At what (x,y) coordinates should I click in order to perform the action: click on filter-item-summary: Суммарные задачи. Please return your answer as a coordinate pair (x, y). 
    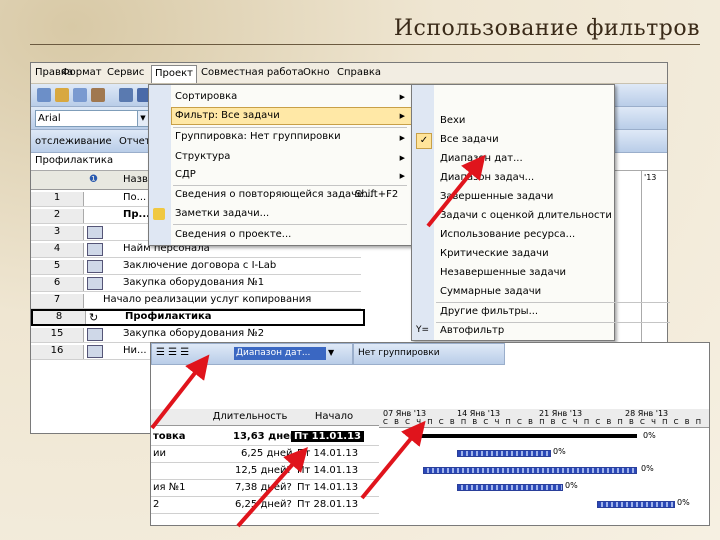
    Looking at the image, I should click on (490, 292).